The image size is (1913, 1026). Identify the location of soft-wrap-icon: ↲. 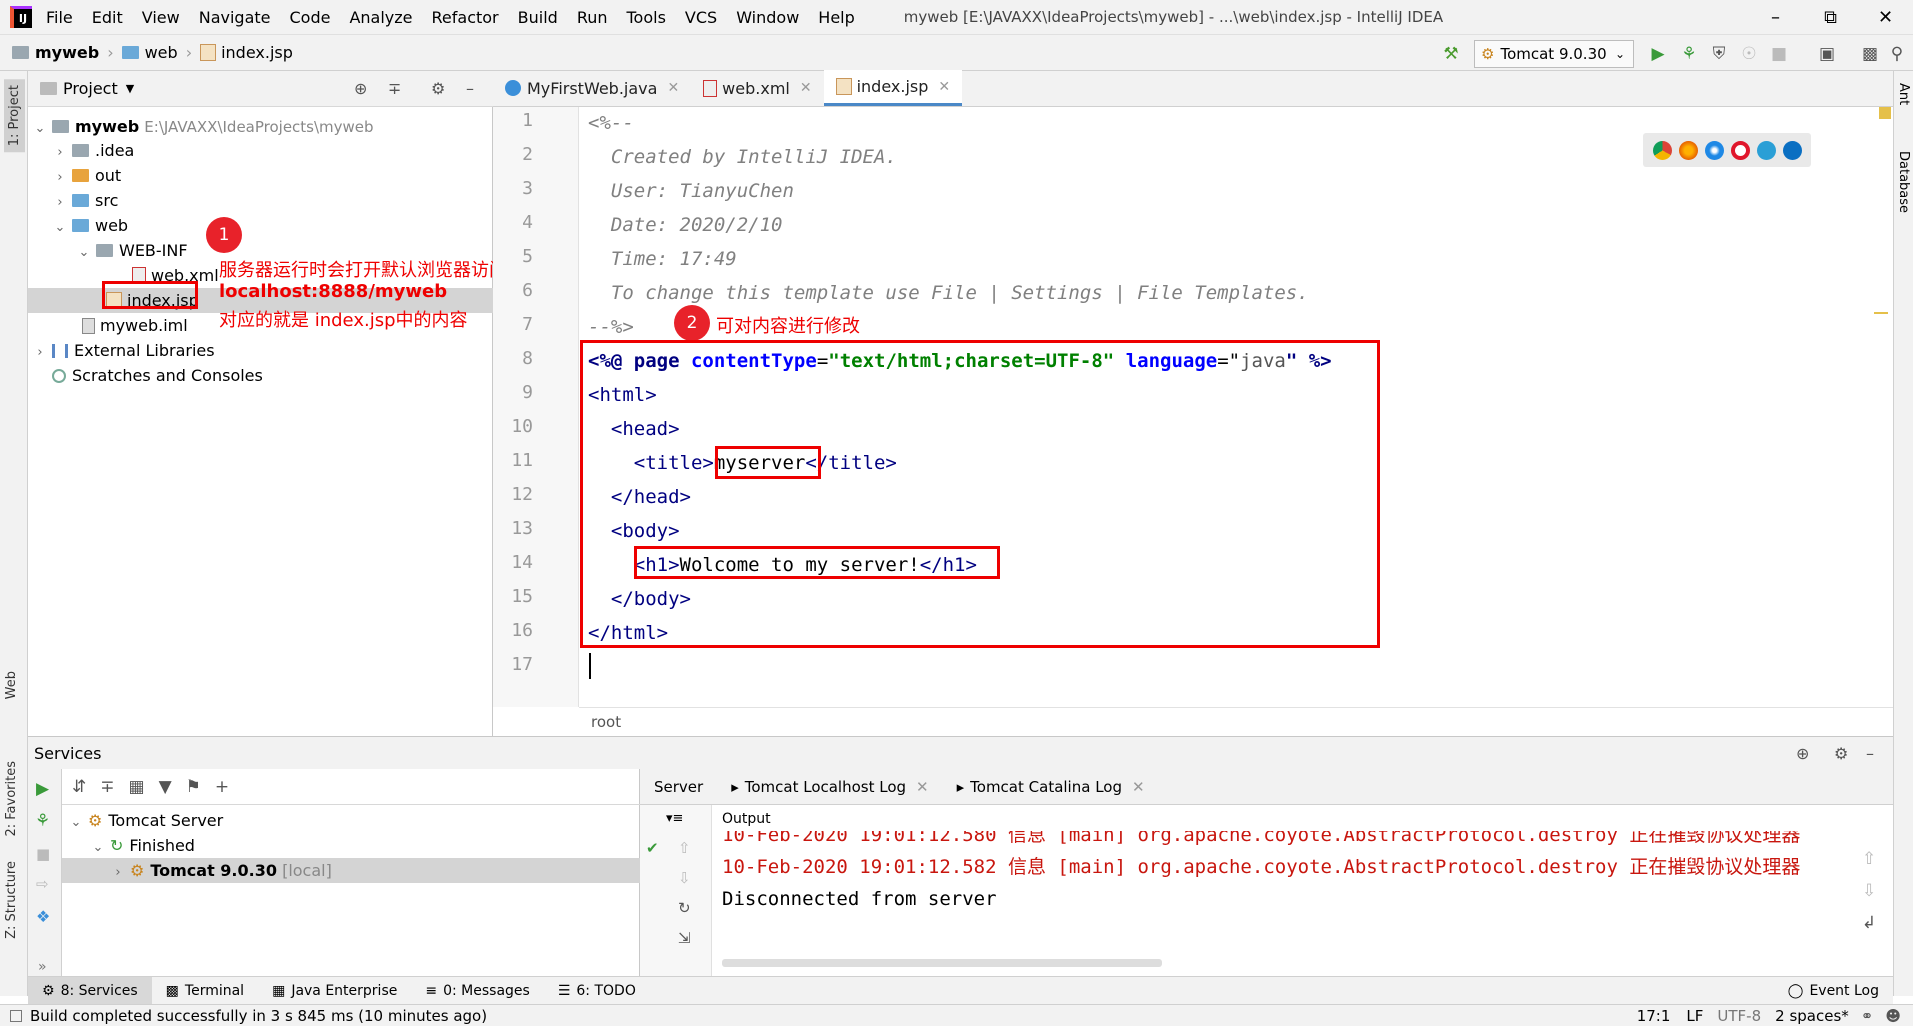
(1869, 923).